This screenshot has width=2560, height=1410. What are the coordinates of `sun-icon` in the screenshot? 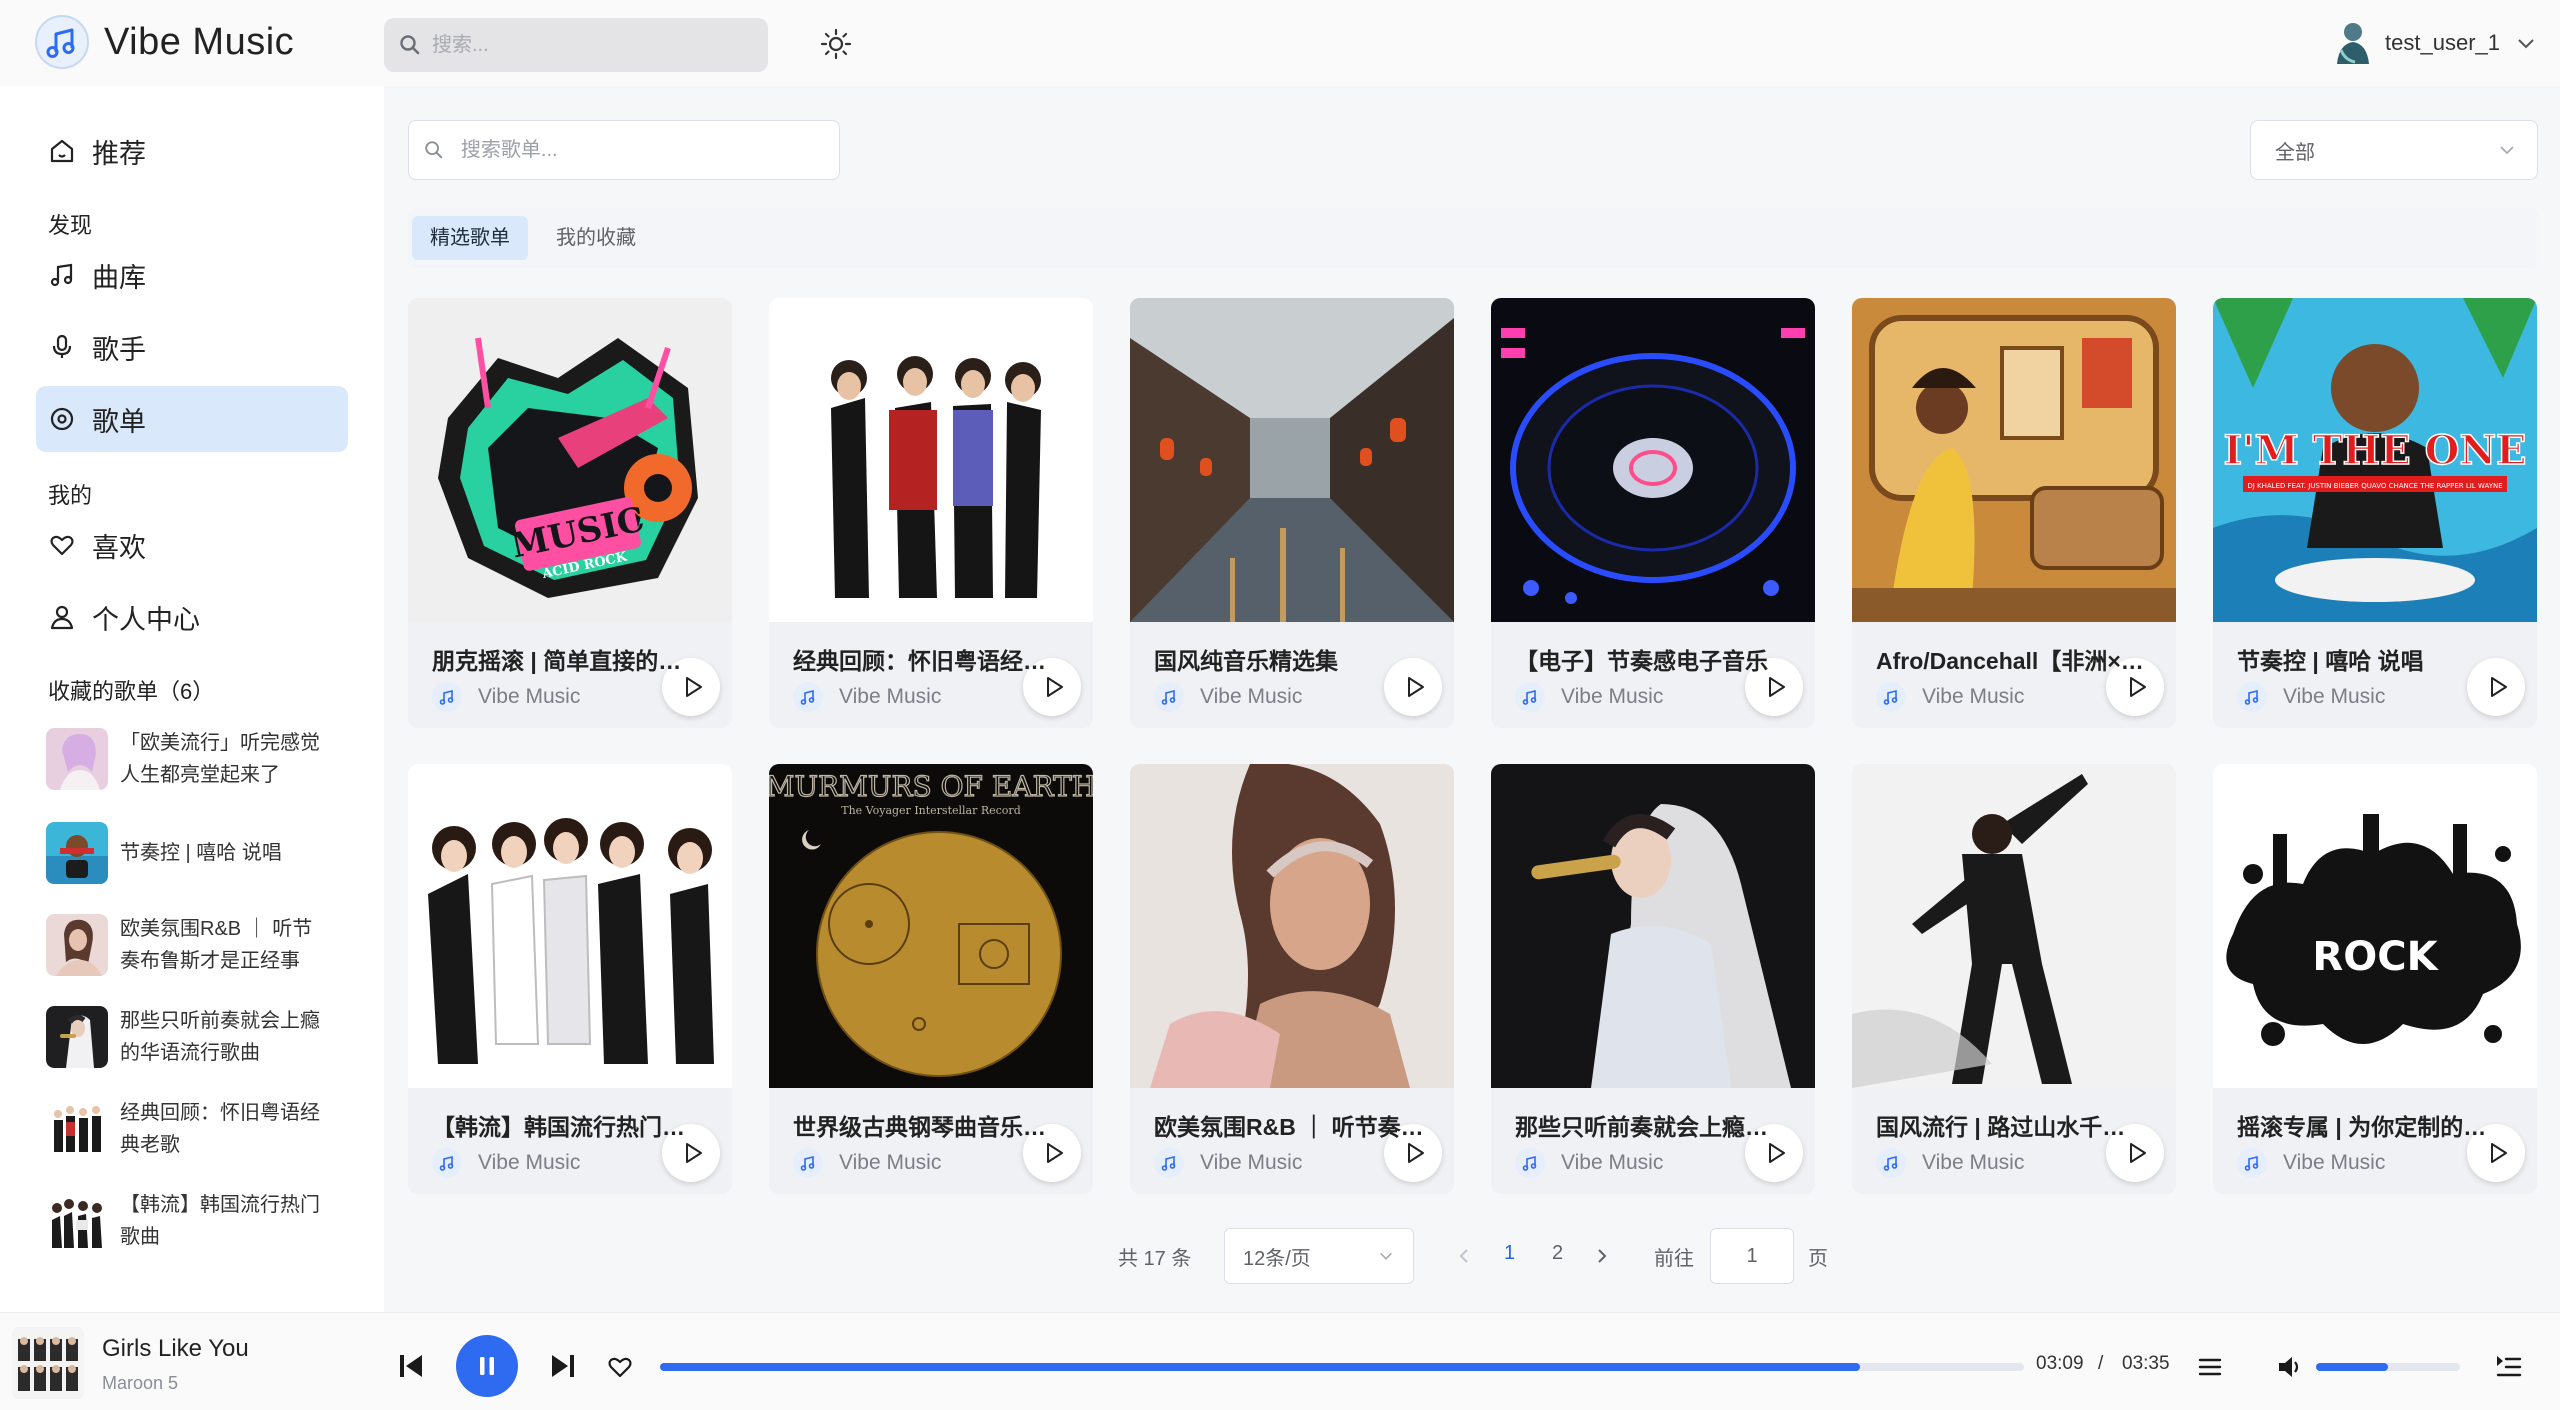 It's located at (836, 44).